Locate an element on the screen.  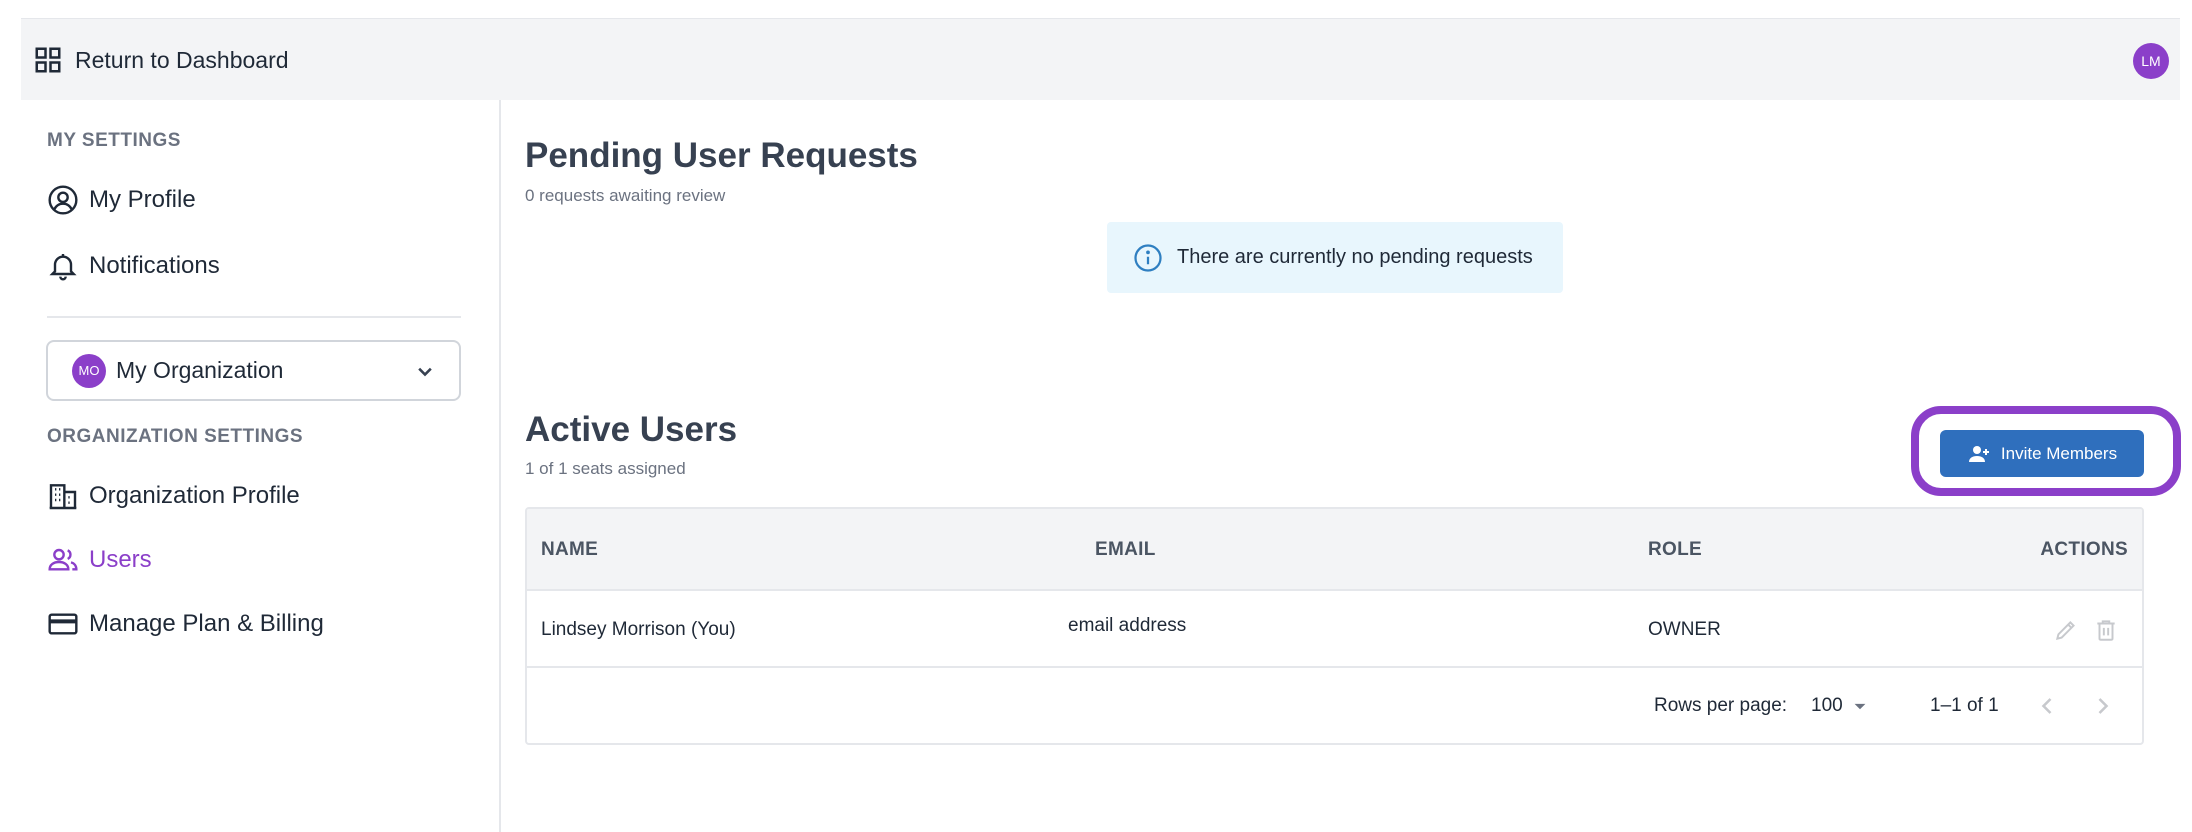
seats-assigned-subtitle: 1 of 1 seats assigned is located at coordinates (605, 468).